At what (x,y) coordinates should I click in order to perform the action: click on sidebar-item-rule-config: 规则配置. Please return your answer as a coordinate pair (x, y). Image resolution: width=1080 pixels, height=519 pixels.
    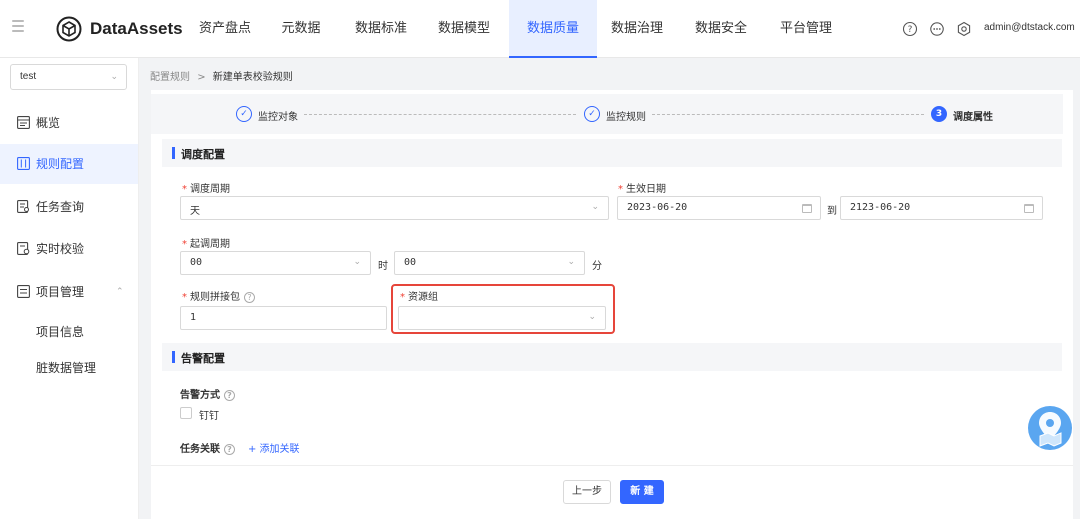
    Looking at the image, I should click on (69, 164).